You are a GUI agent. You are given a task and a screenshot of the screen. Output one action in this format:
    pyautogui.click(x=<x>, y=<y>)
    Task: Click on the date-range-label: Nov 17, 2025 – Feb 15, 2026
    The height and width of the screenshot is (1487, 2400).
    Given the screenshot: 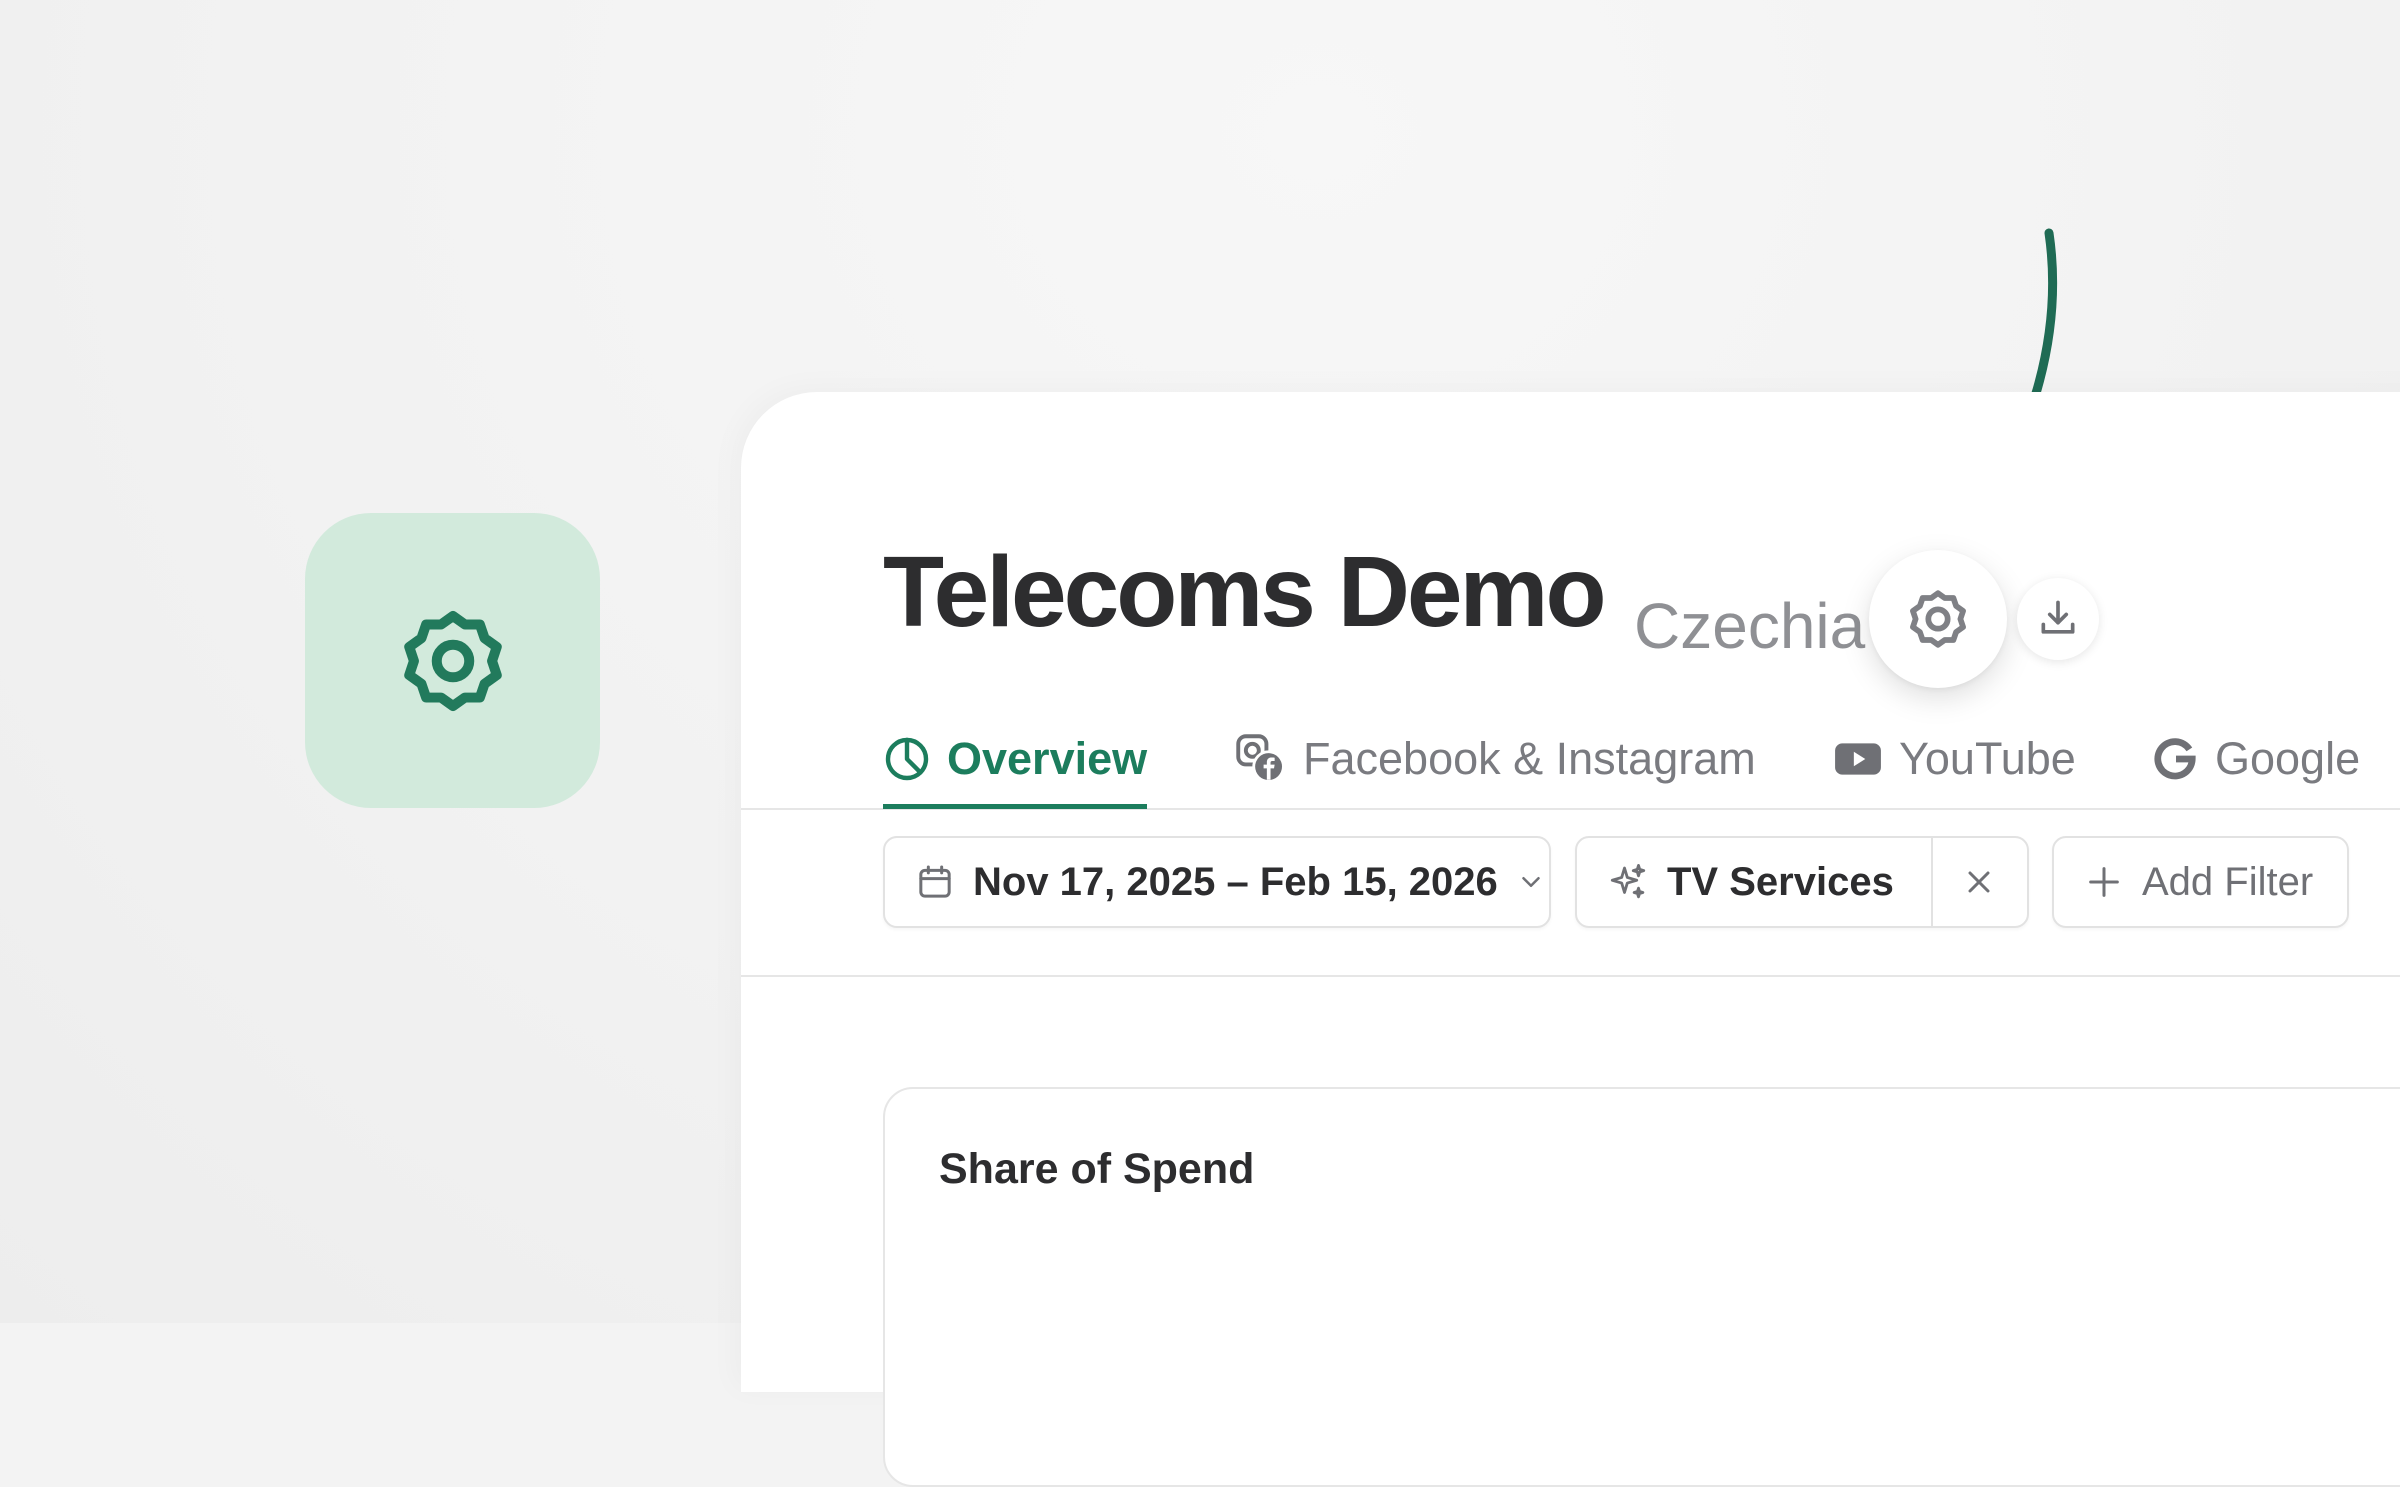 What is the action you would take?
    pyautogui.click(x=1235, y=881)
    